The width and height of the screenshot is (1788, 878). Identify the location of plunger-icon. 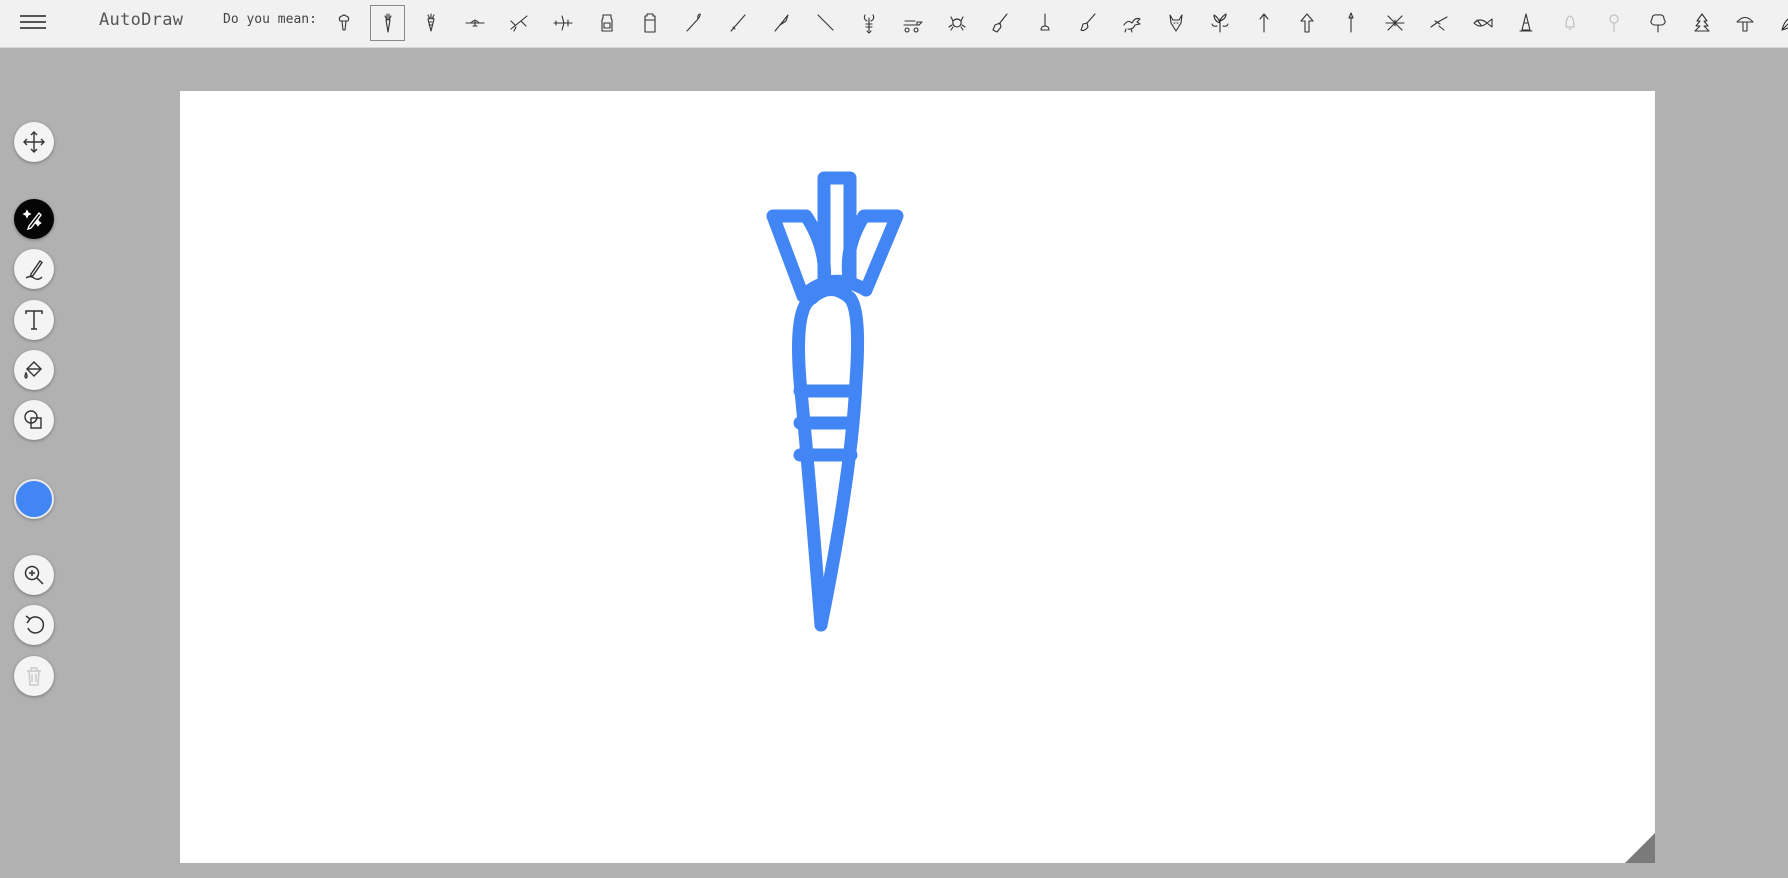
(1045, 22).